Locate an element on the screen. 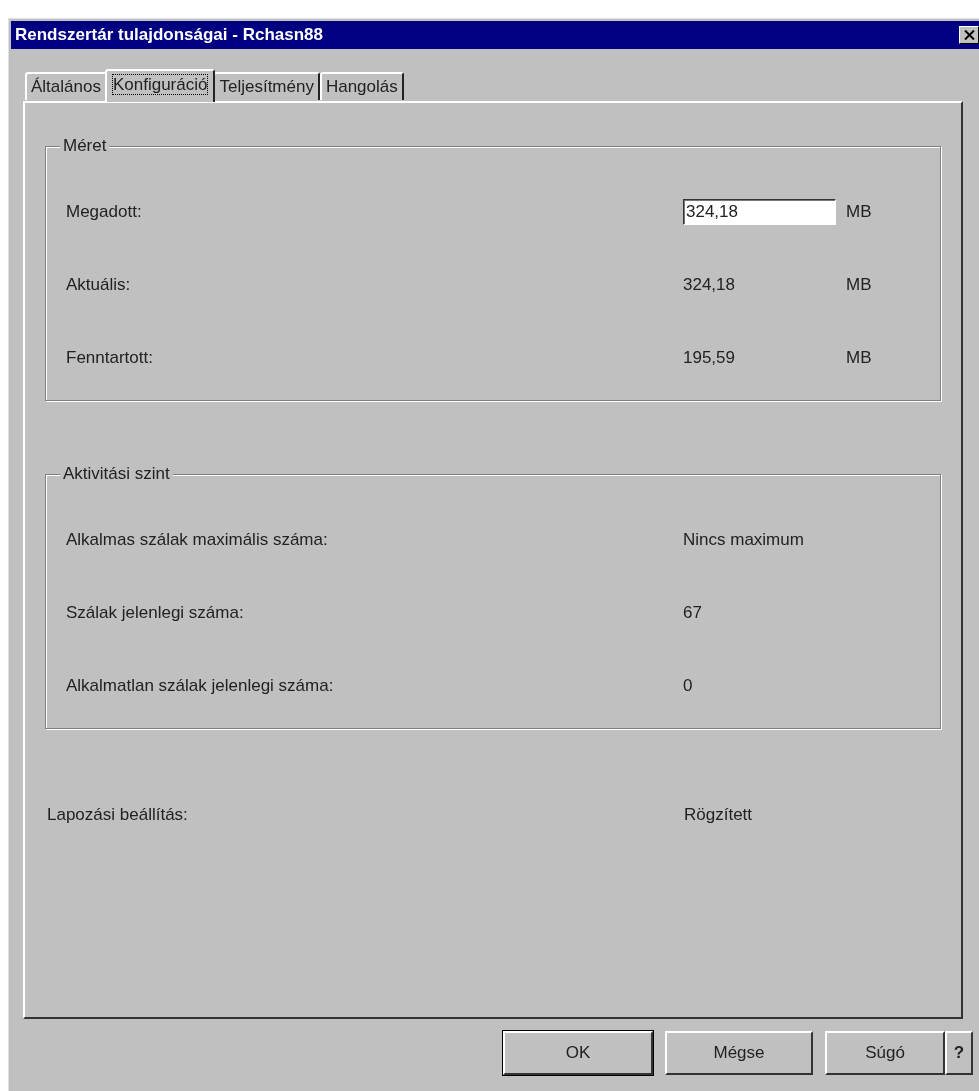 Image resolution: width=979 pixels, height=1091 pixels. tab: Általános is located at coordinates (66, 86).